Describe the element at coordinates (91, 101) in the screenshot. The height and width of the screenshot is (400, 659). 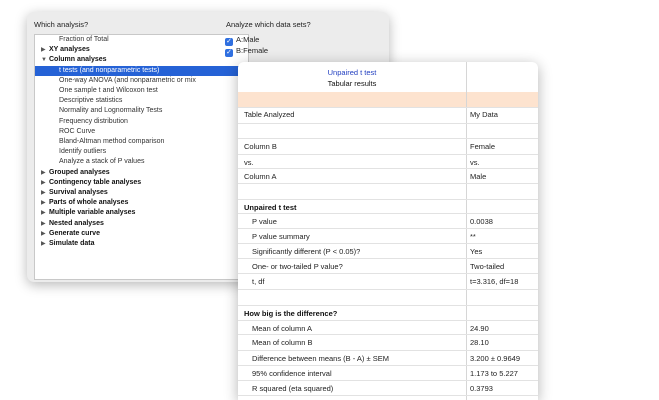
I see `tree-item-label: Descriptive statistics` at that location.